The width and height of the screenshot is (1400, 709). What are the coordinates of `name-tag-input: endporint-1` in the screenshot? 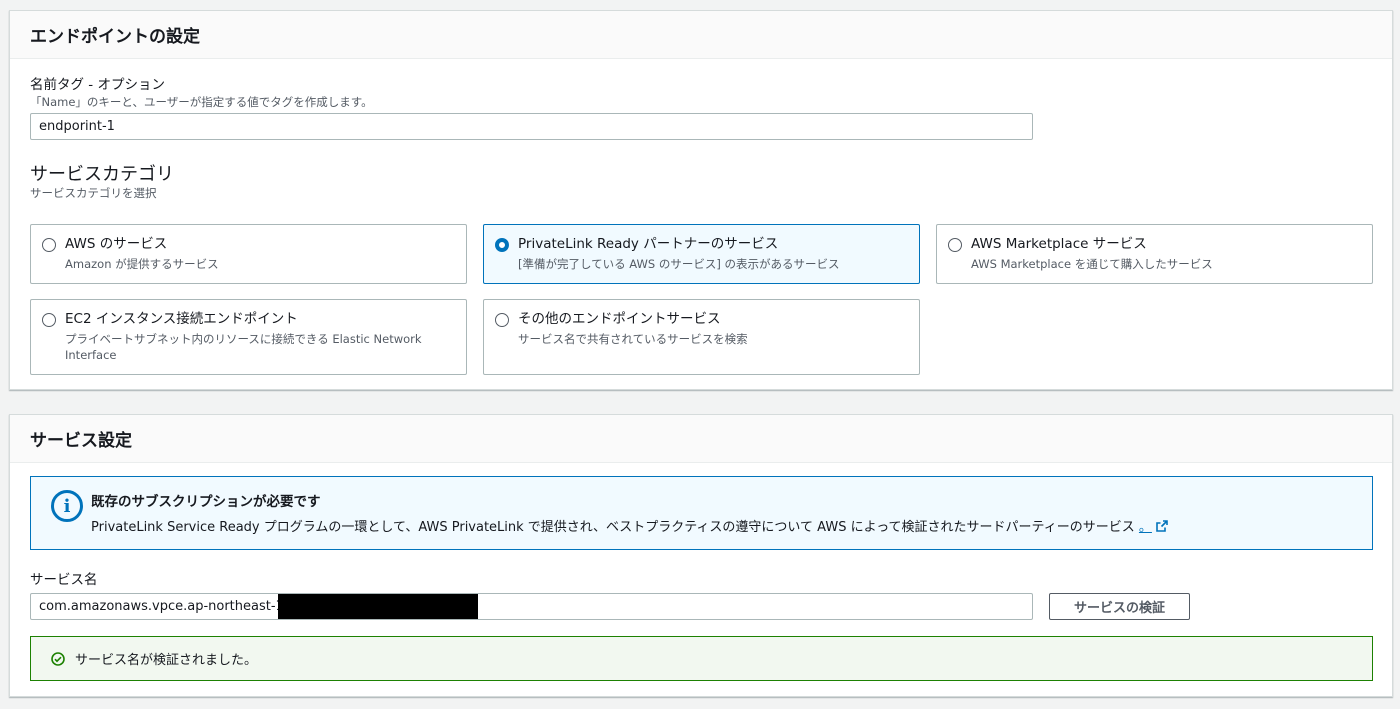 It's located at (531, 126).